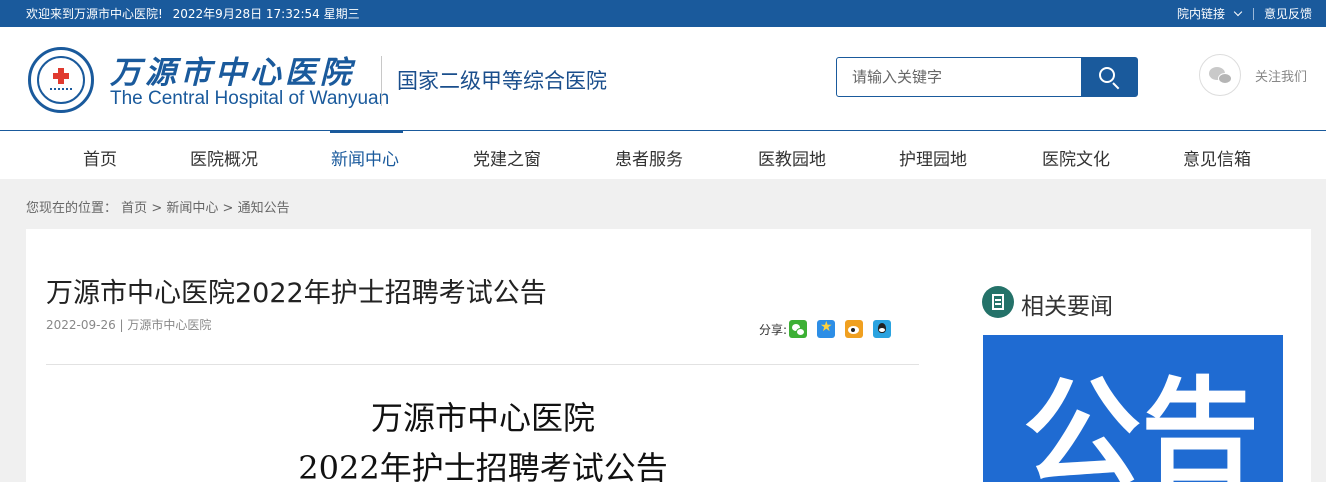 This screenshot has height=482, width=1326. What do you see at coordinates (72, 208) in the screenshot?
I see `breadcrumb-prefix: 您现在的位置：` at bounding box center [72, 208].